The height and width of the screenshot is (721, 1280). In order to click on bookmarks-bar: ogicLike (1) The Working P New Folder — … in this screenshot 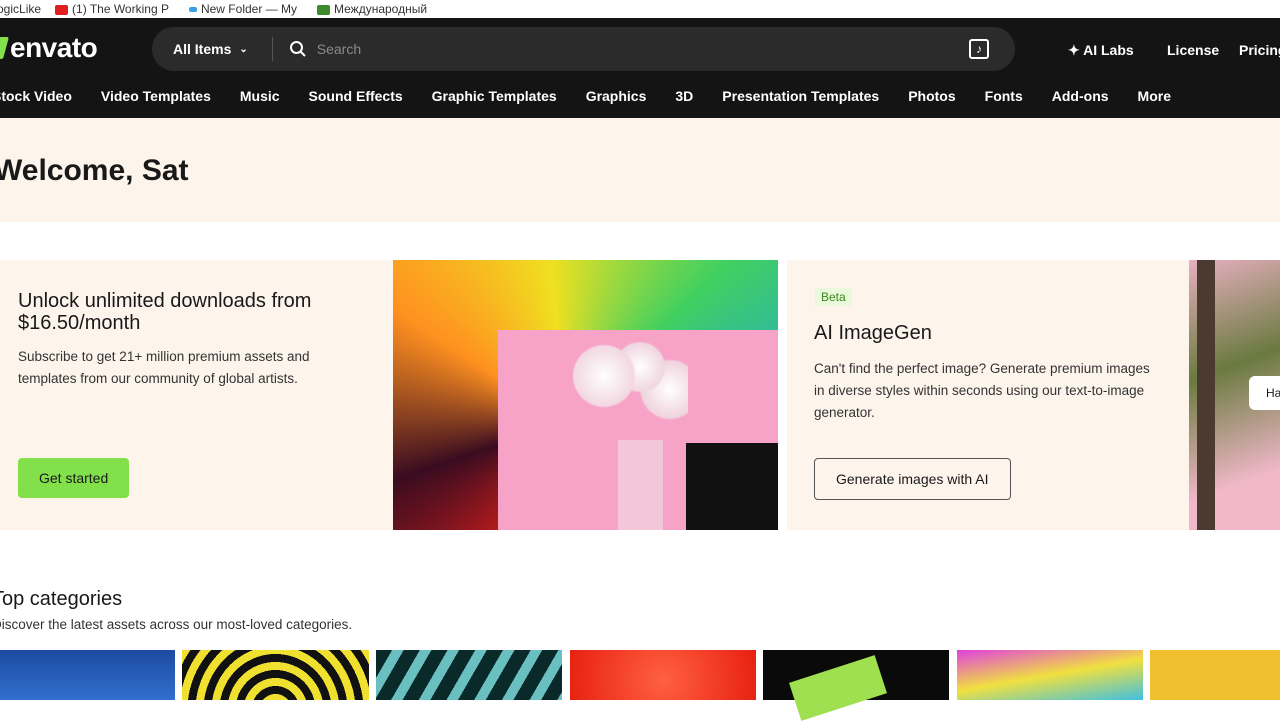, I will do `click(640, 9)`.